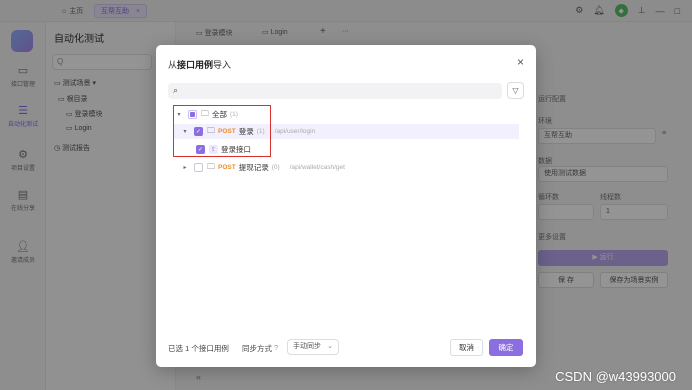 The image size is (692, 390). I want to click on search-input: ⌕, so click(335, 91).